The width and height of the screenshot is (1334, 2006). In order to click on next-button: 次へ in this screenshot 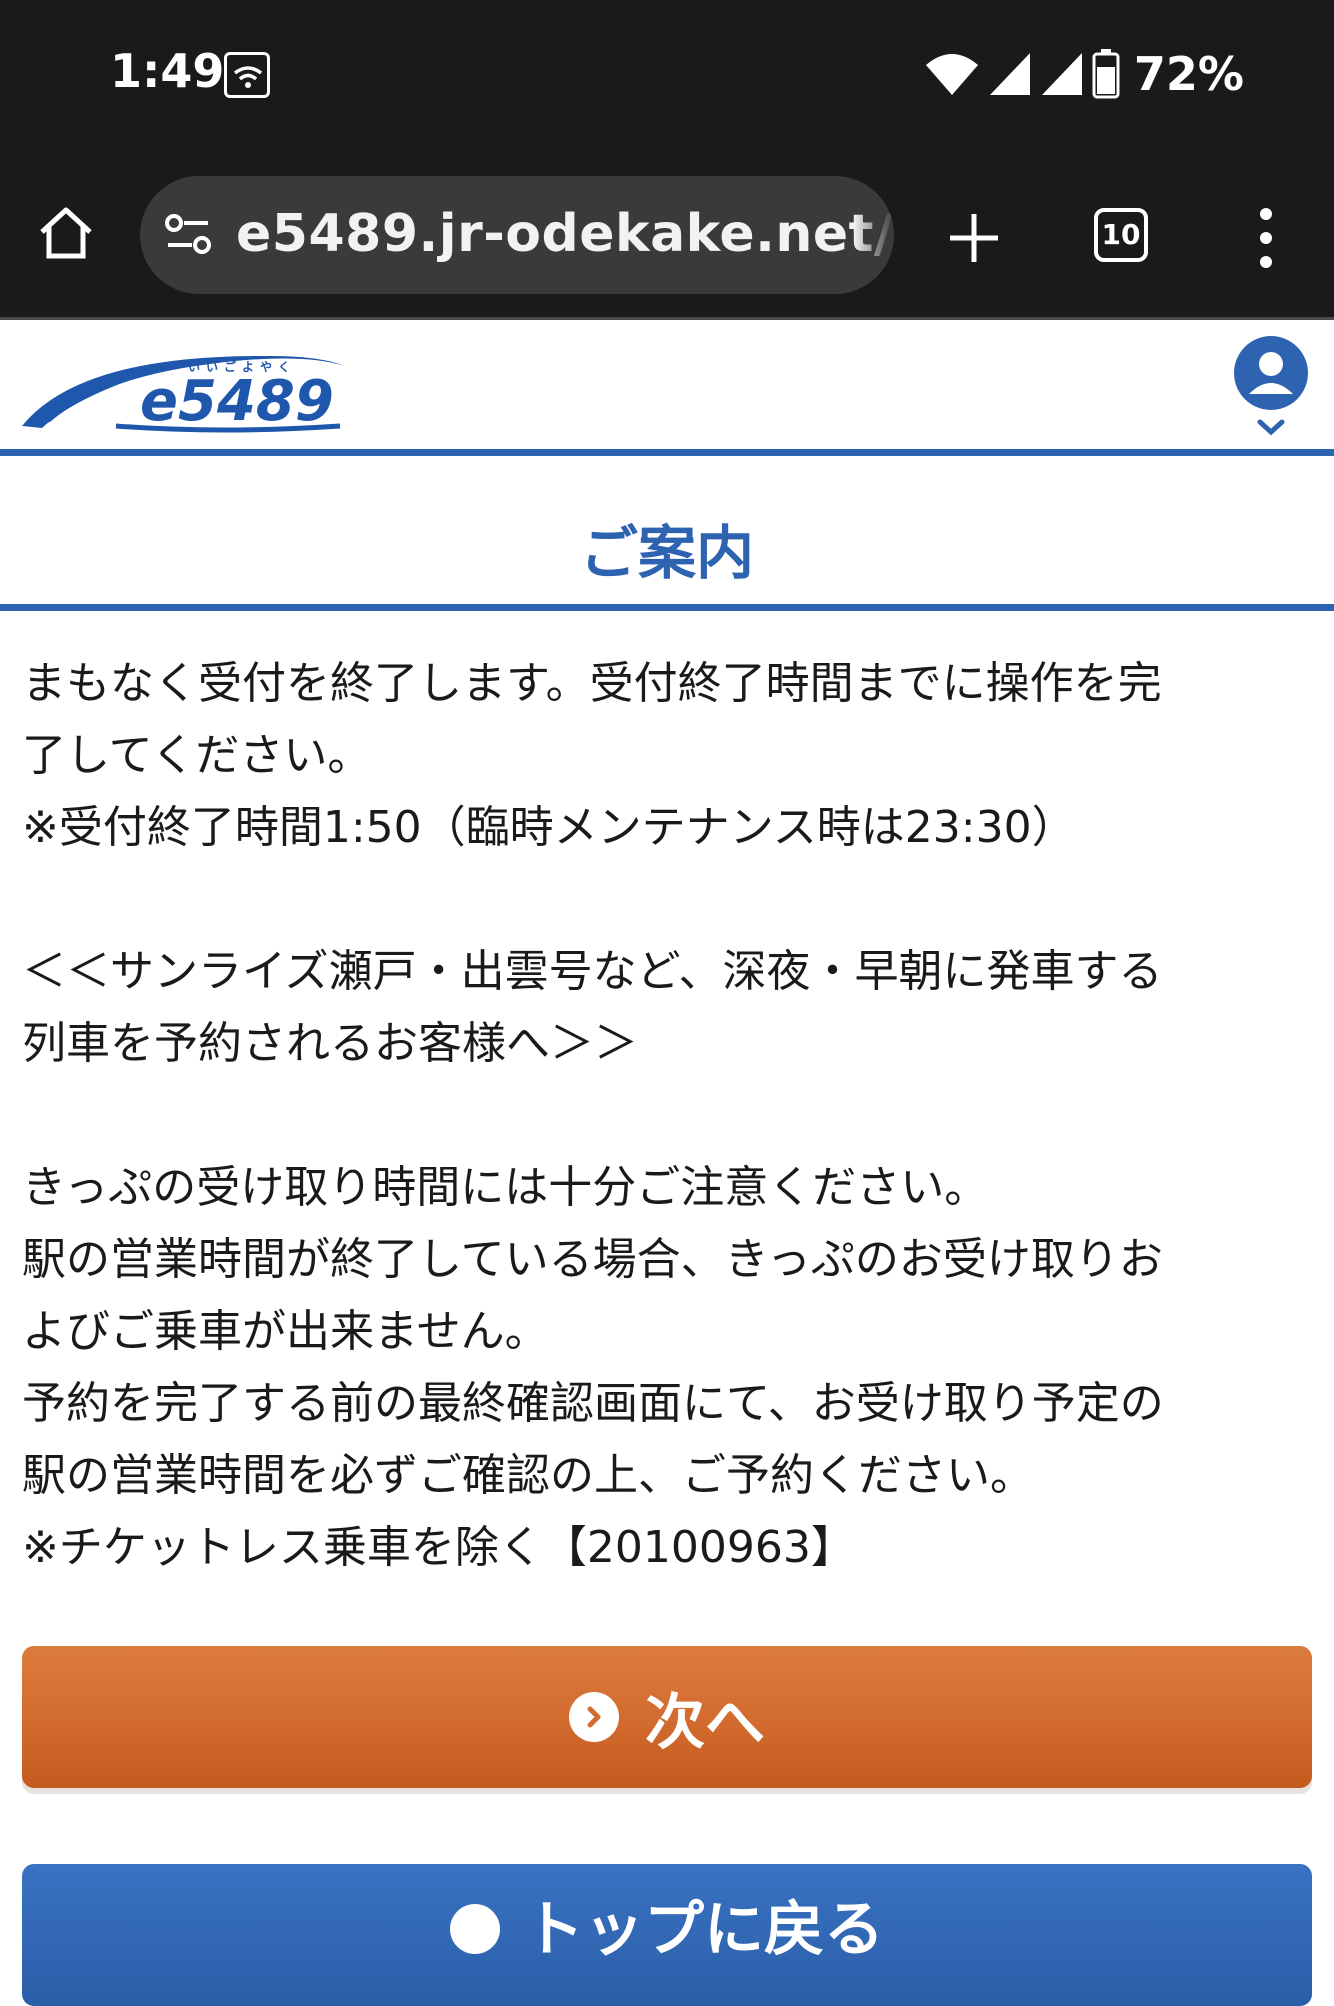, I will do `click(667, 1717)`.